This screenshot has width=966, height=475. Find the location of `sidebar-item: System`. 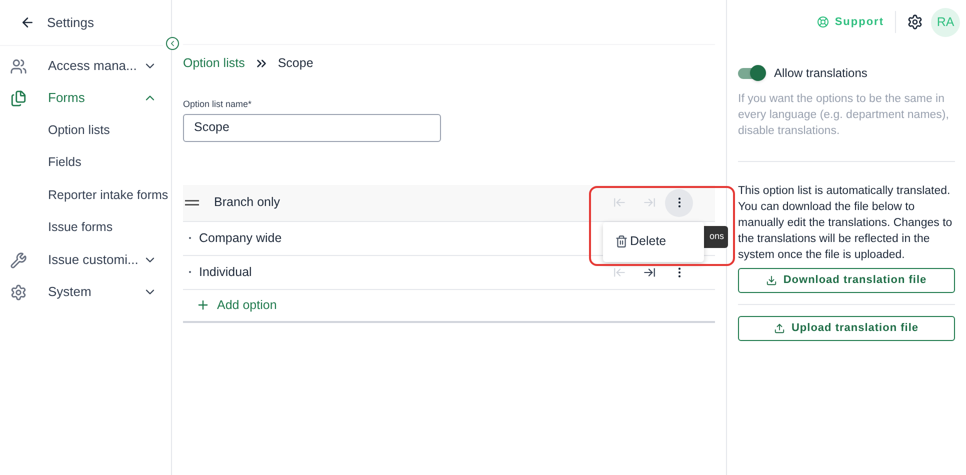

sidebar-item: System is located at coordinates (85, 292).